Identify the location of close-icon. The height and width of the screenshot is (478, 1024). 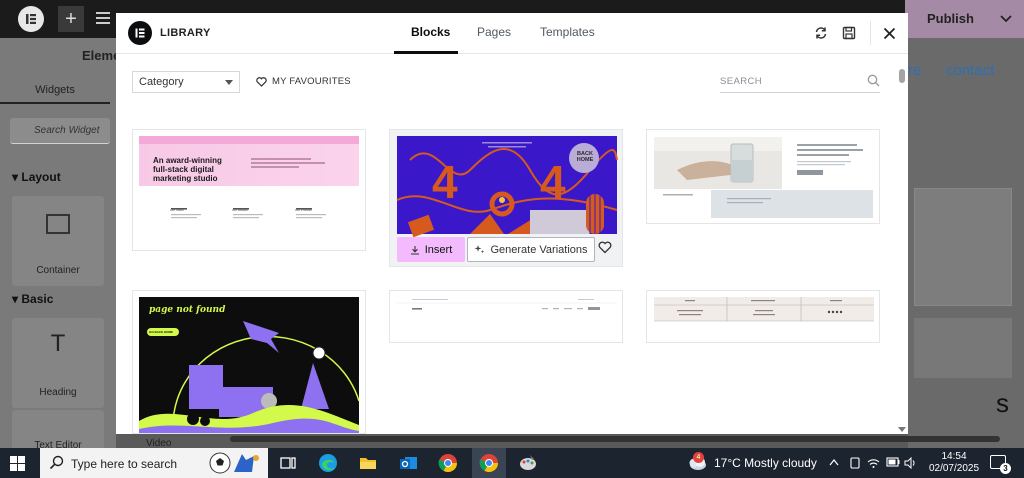
(889, 33).